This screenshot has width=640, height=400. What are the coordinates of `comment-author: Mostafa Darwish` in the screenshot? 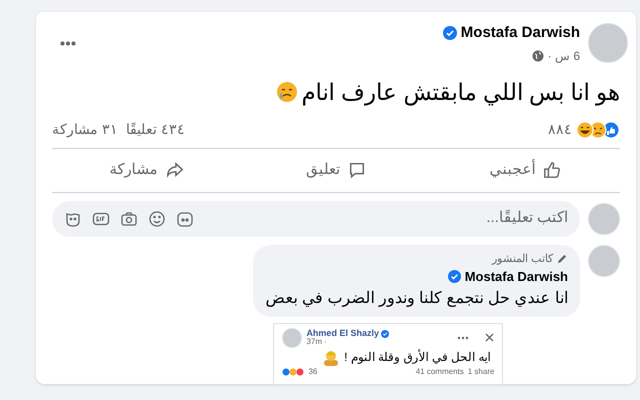 It's located at (516, 276).